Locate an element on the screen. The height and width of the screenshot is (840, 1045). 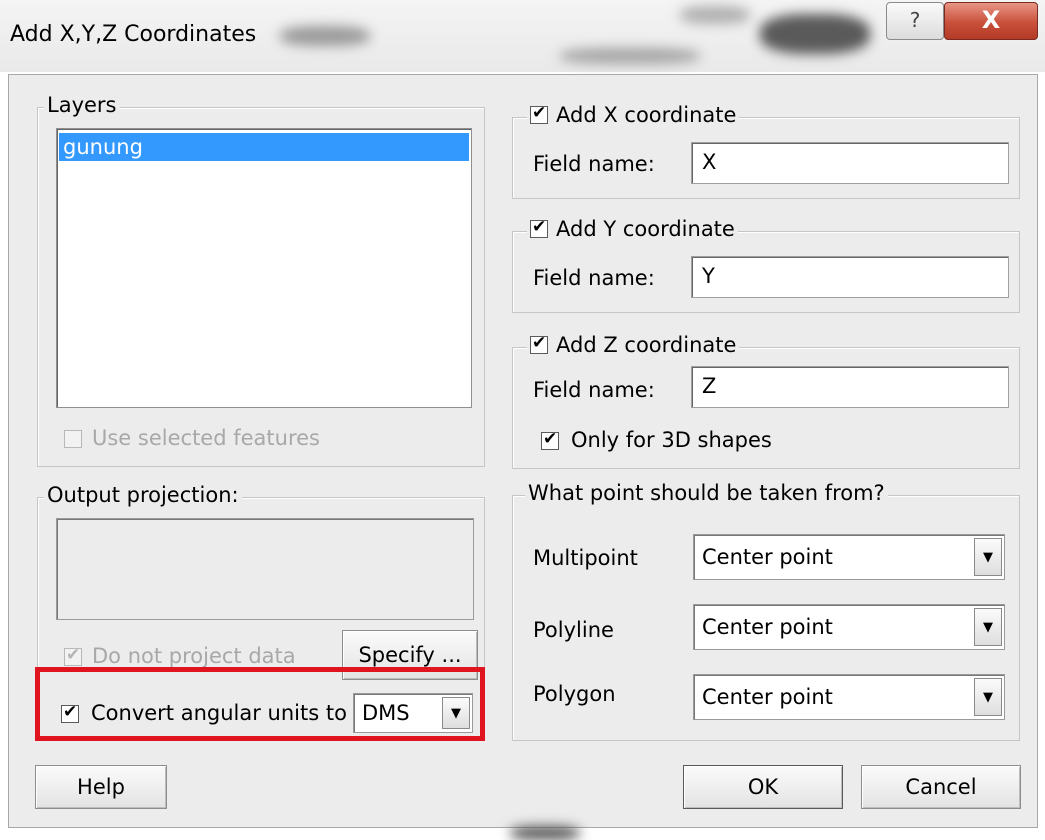
only-3d-checkbox is located at coordinates (550, 439).